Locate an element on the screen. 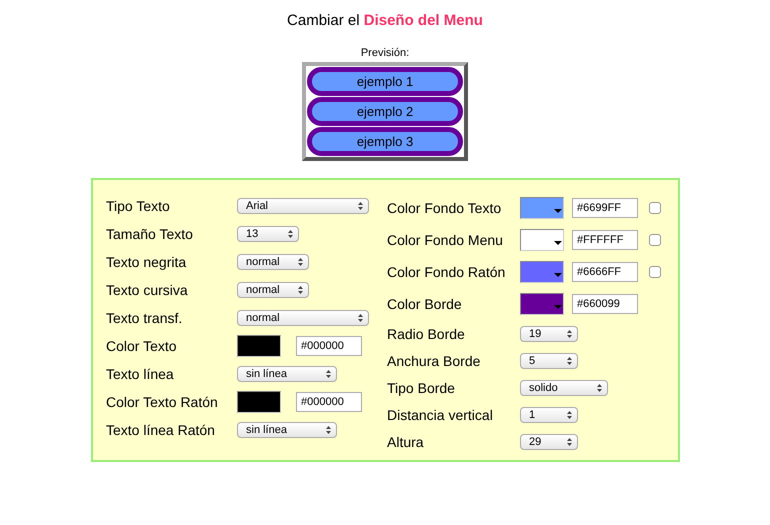 The width and height of the screenshot is (770, 525). field-label: Texto negrita is located at coordinates (147, 262).